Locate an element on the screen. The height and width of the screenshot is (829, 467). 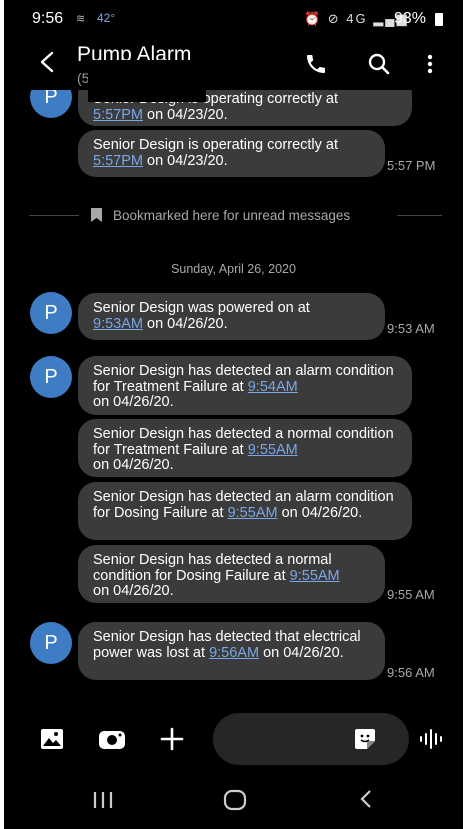
message-time-link: 9:54AM is located at coordinates (273, 387).